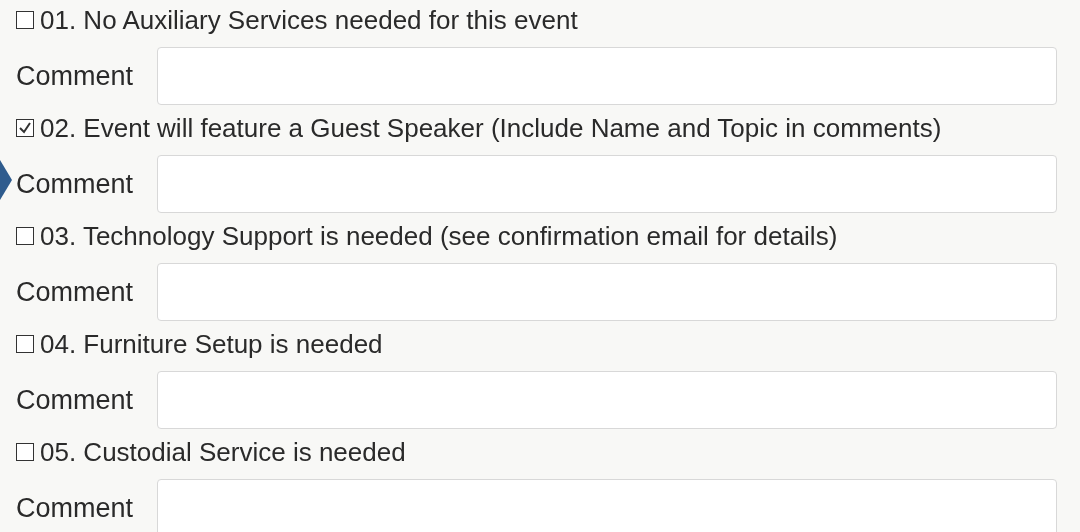  Describe the element at coordinates (309, 20) in the screenshot. I see `option-label: 01. No Auxiliary Services needed for this event` at that location.